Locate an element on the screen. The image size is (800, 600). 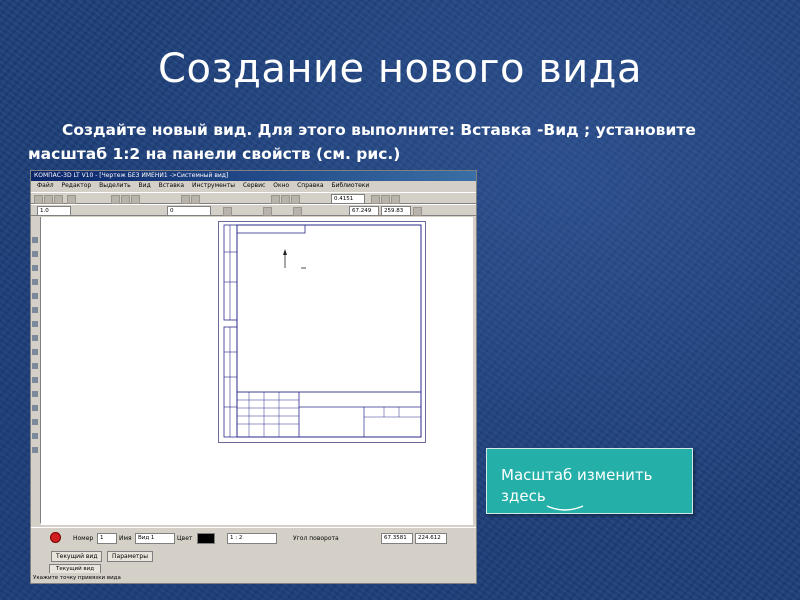
view-number-label: Номер is located at coordinates (83, 538).